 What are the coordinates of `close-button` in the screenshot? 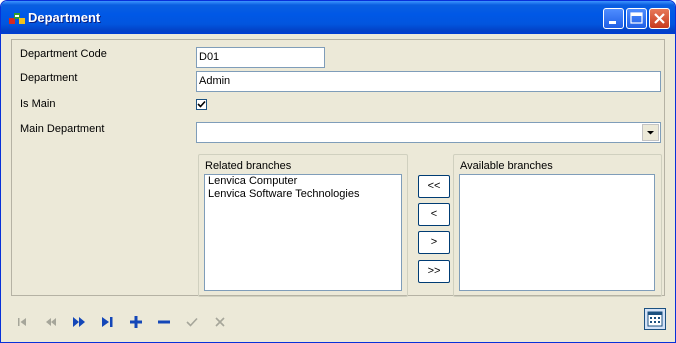 It's located at (659, 18).